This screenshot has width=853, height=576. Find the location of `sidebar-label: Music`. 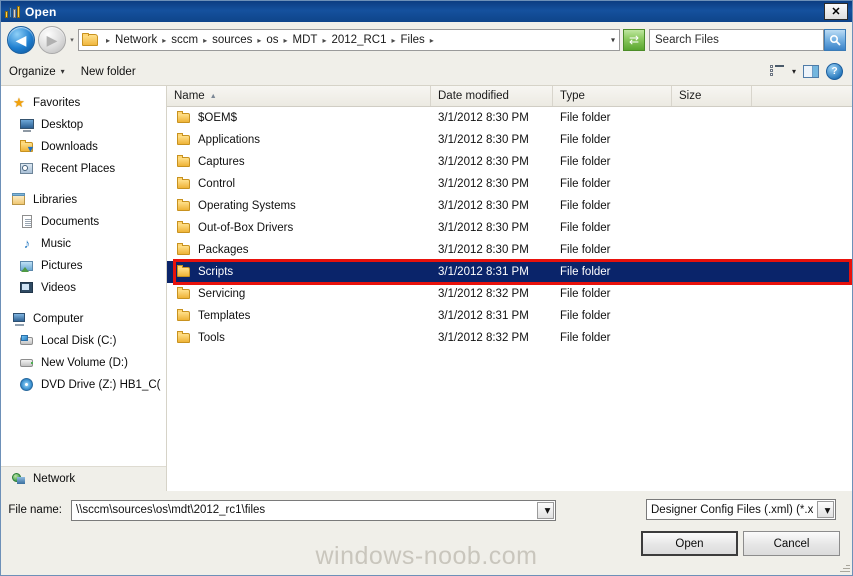

sidebar-label: Music is located at coordinates (56, 244).